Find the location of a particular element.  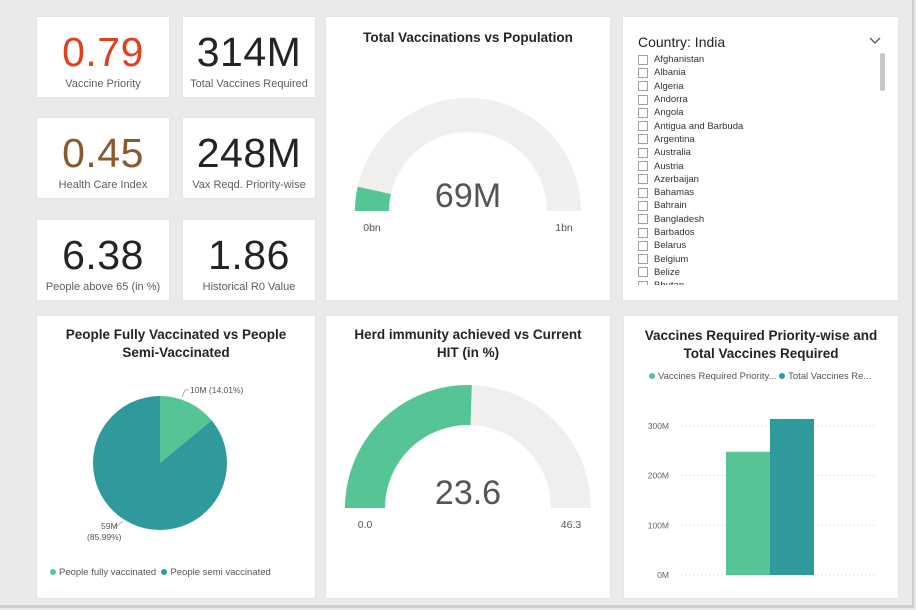

kpi-label: Historical R0 Value is located at coordinates (249, 287).